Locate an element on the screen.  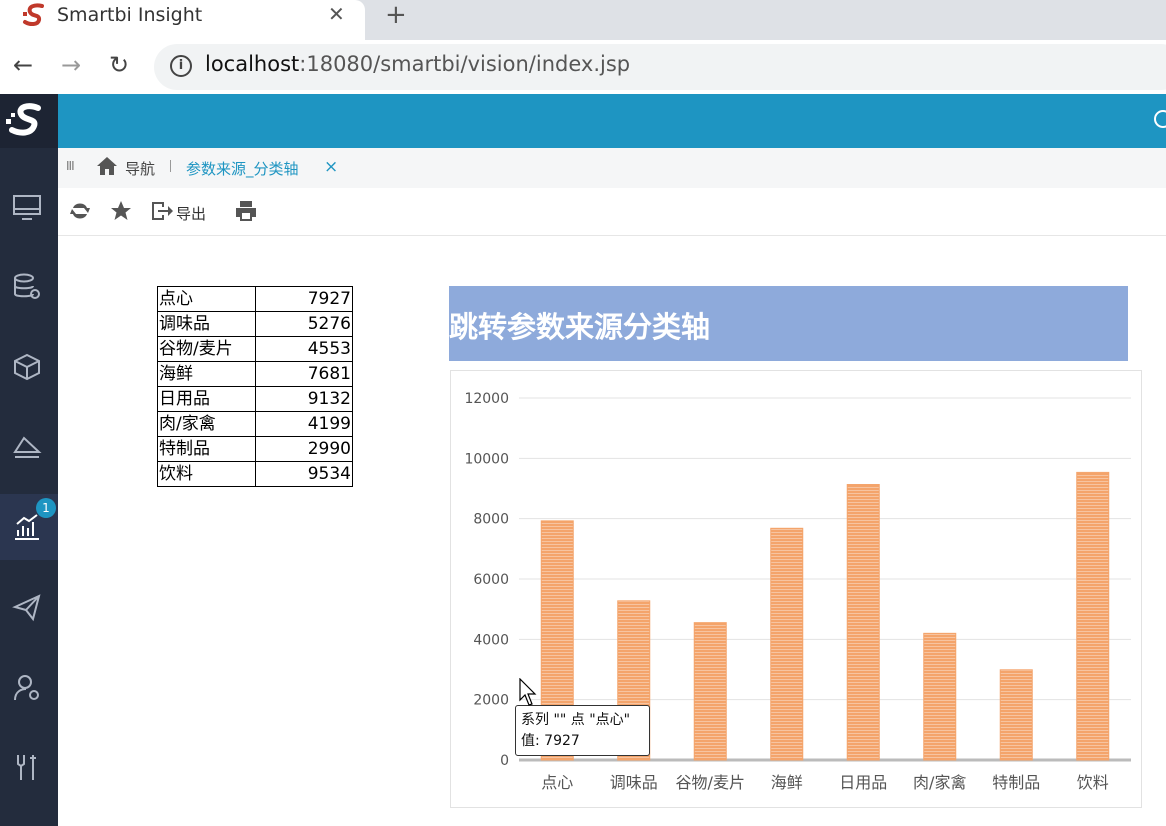
layers-icon is located at coordinates (27, 447).